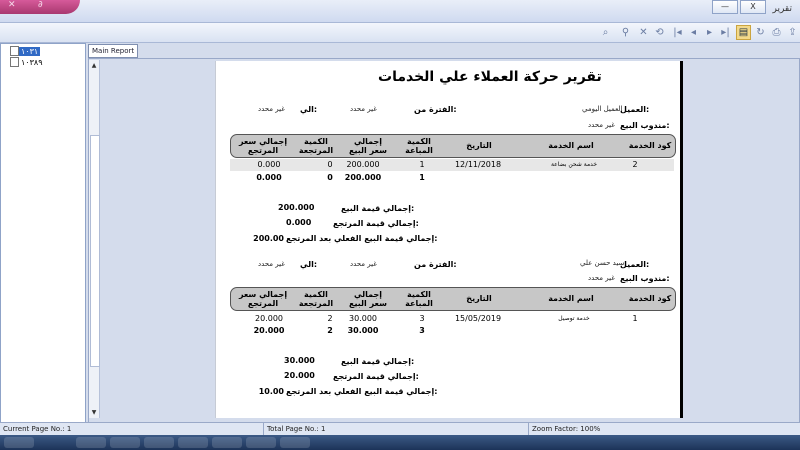 The height and width of the screenshot is (450, 800). What do you see at coordinates (330, 318) in the screenshot?
I see `row-qty-returned: 2` at bounding box center [330, 318].